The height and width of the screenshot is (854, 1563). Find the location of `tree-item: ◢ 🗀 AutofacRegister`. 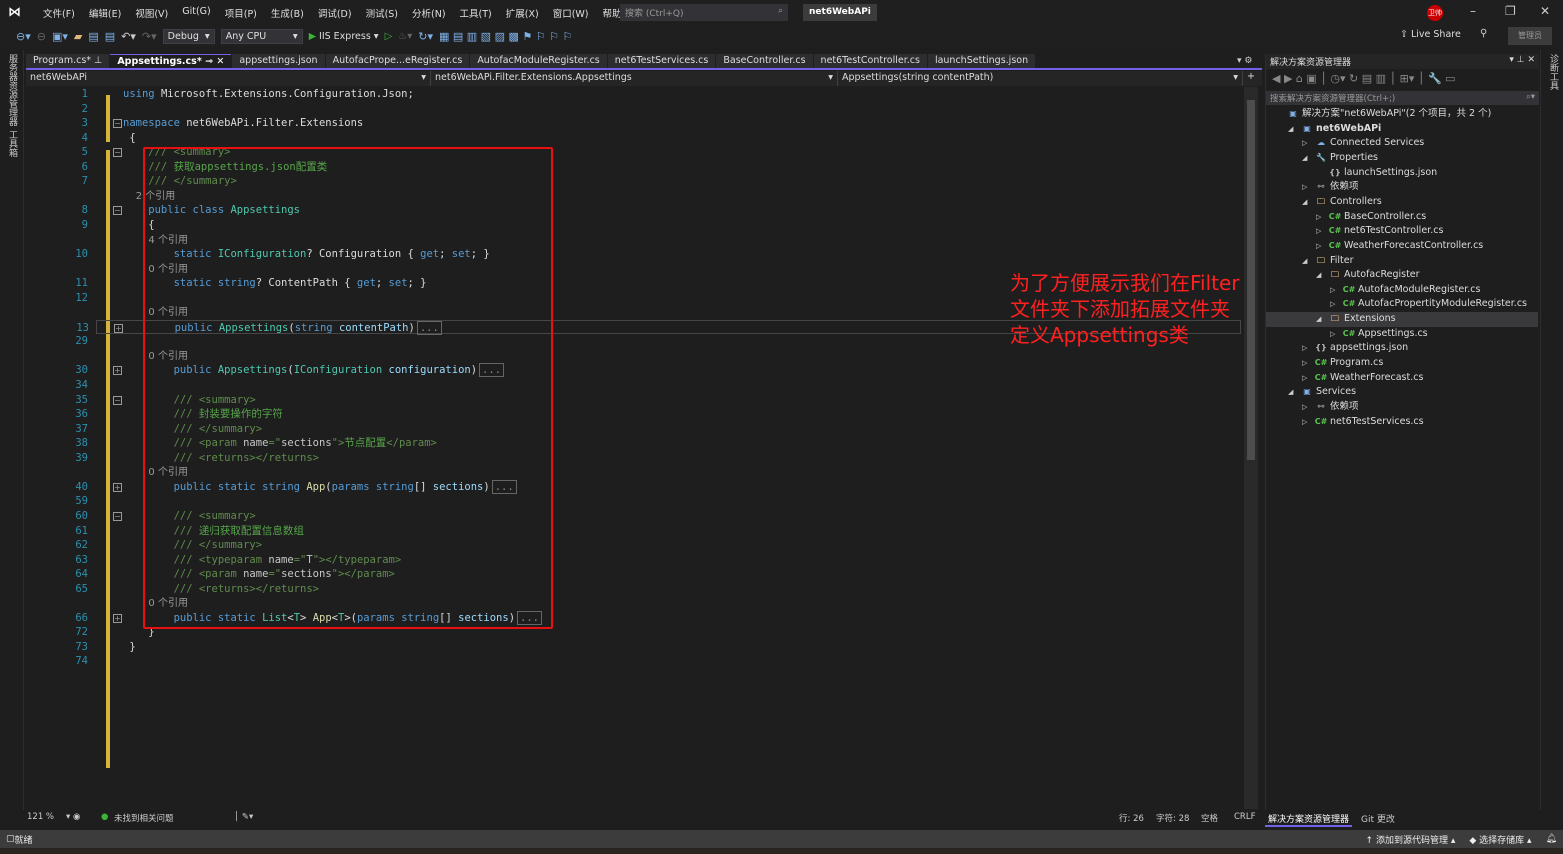

tree-item: ◢ 🗀 AutofacRegister is located at coordinates (1402, 275).